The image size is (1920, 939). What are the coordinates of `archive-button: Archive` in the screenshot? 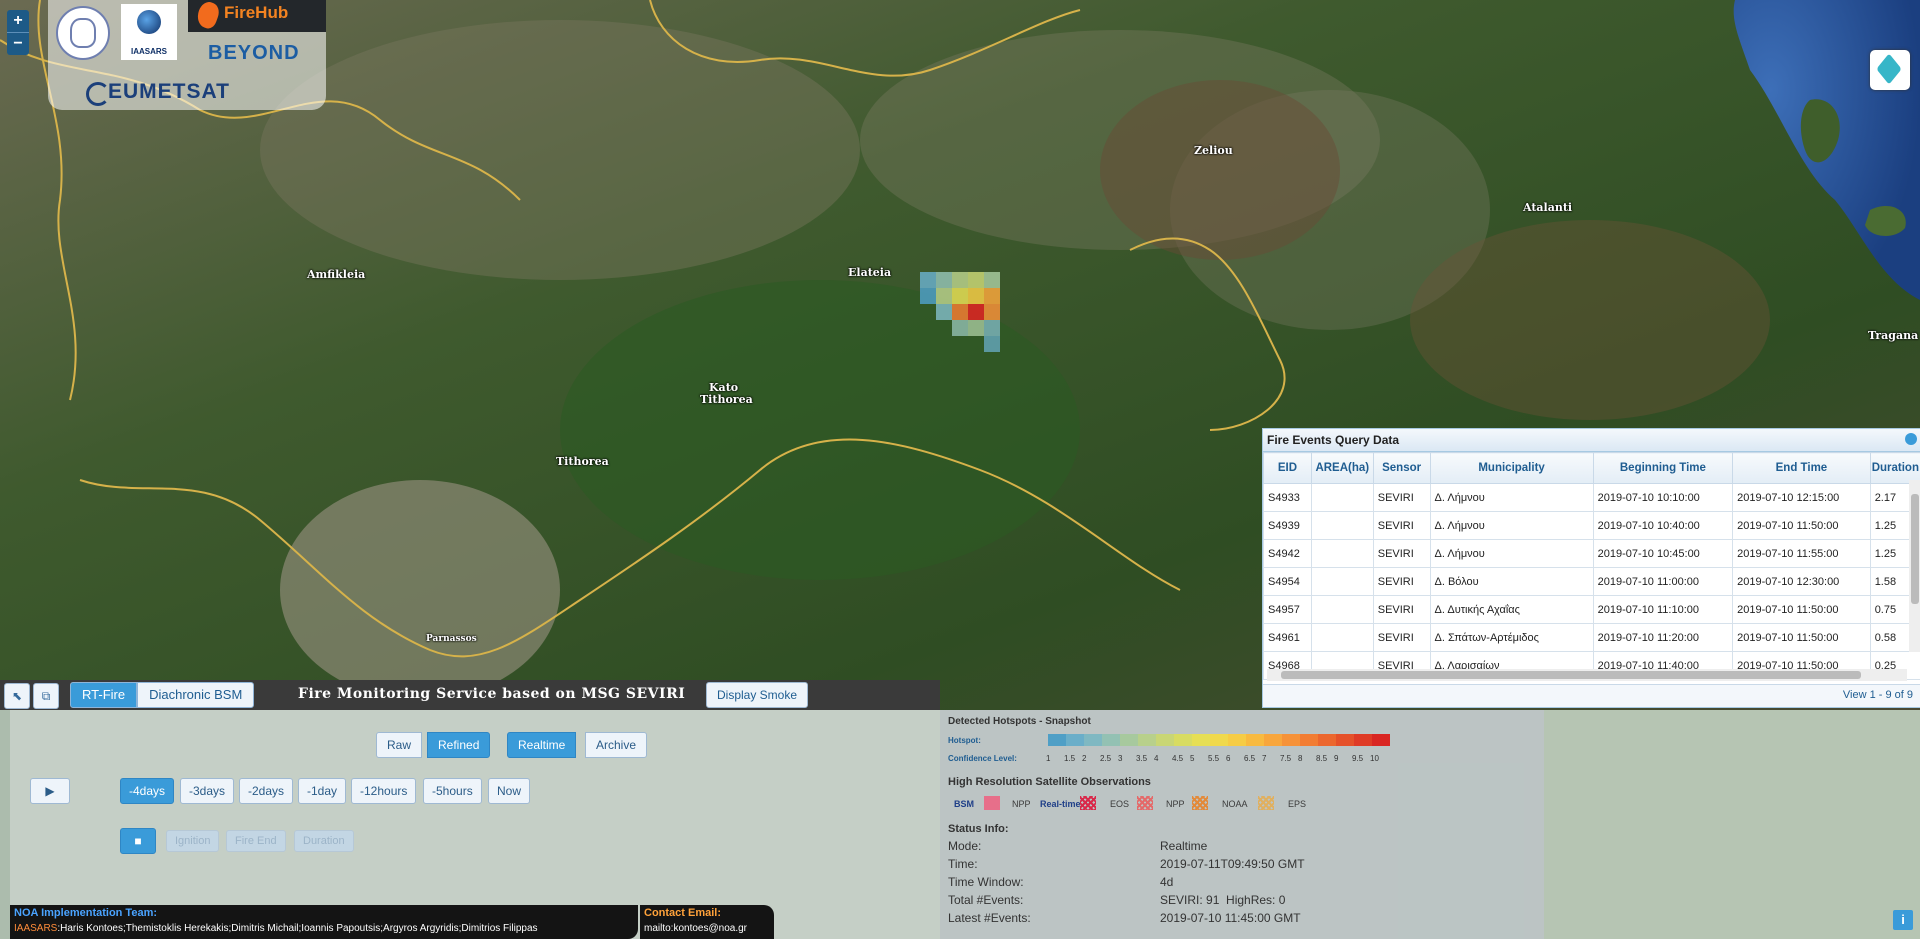 It's located at (616, 745).